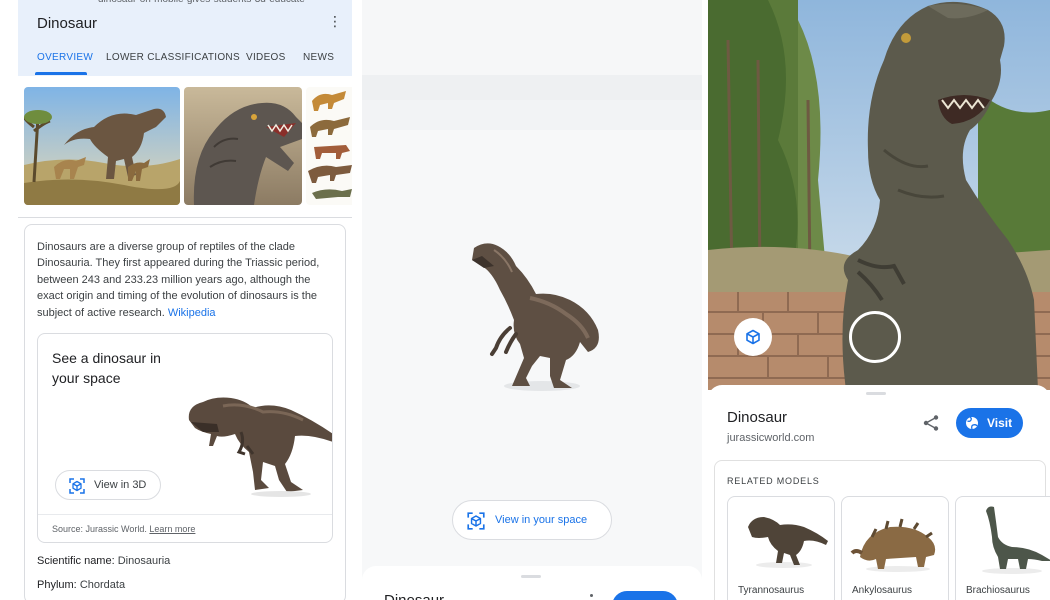 The image size is (1050, 600). Describe the element at coordinates (120, 485) in the screenshot. I see `view-in-3d-label: View in 3D` at that location.